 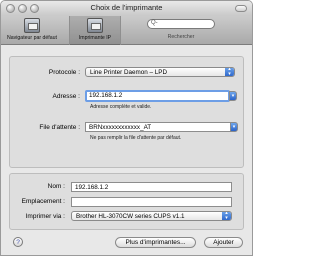 I want to click on protocol-label: Protocole :, so click(x=64, y=72).